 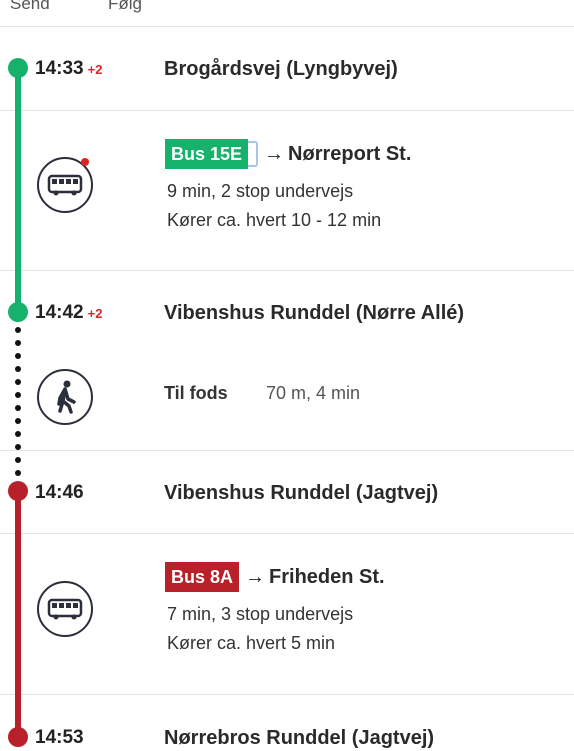 I want to click on destination: Nørreport St., so click(x=350, y=153).